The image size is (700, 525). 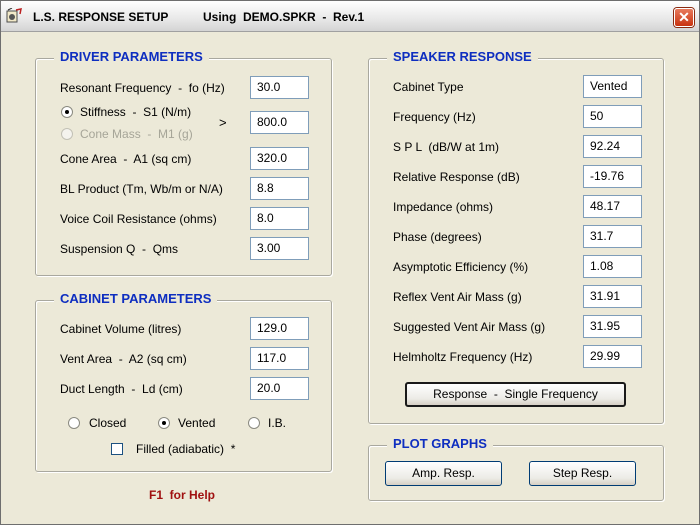 What do you see at coordinates (612, 356) in the screenshot?
I see `helmholtz-frequency-field: 29.99` at bounding box center [612, 356].